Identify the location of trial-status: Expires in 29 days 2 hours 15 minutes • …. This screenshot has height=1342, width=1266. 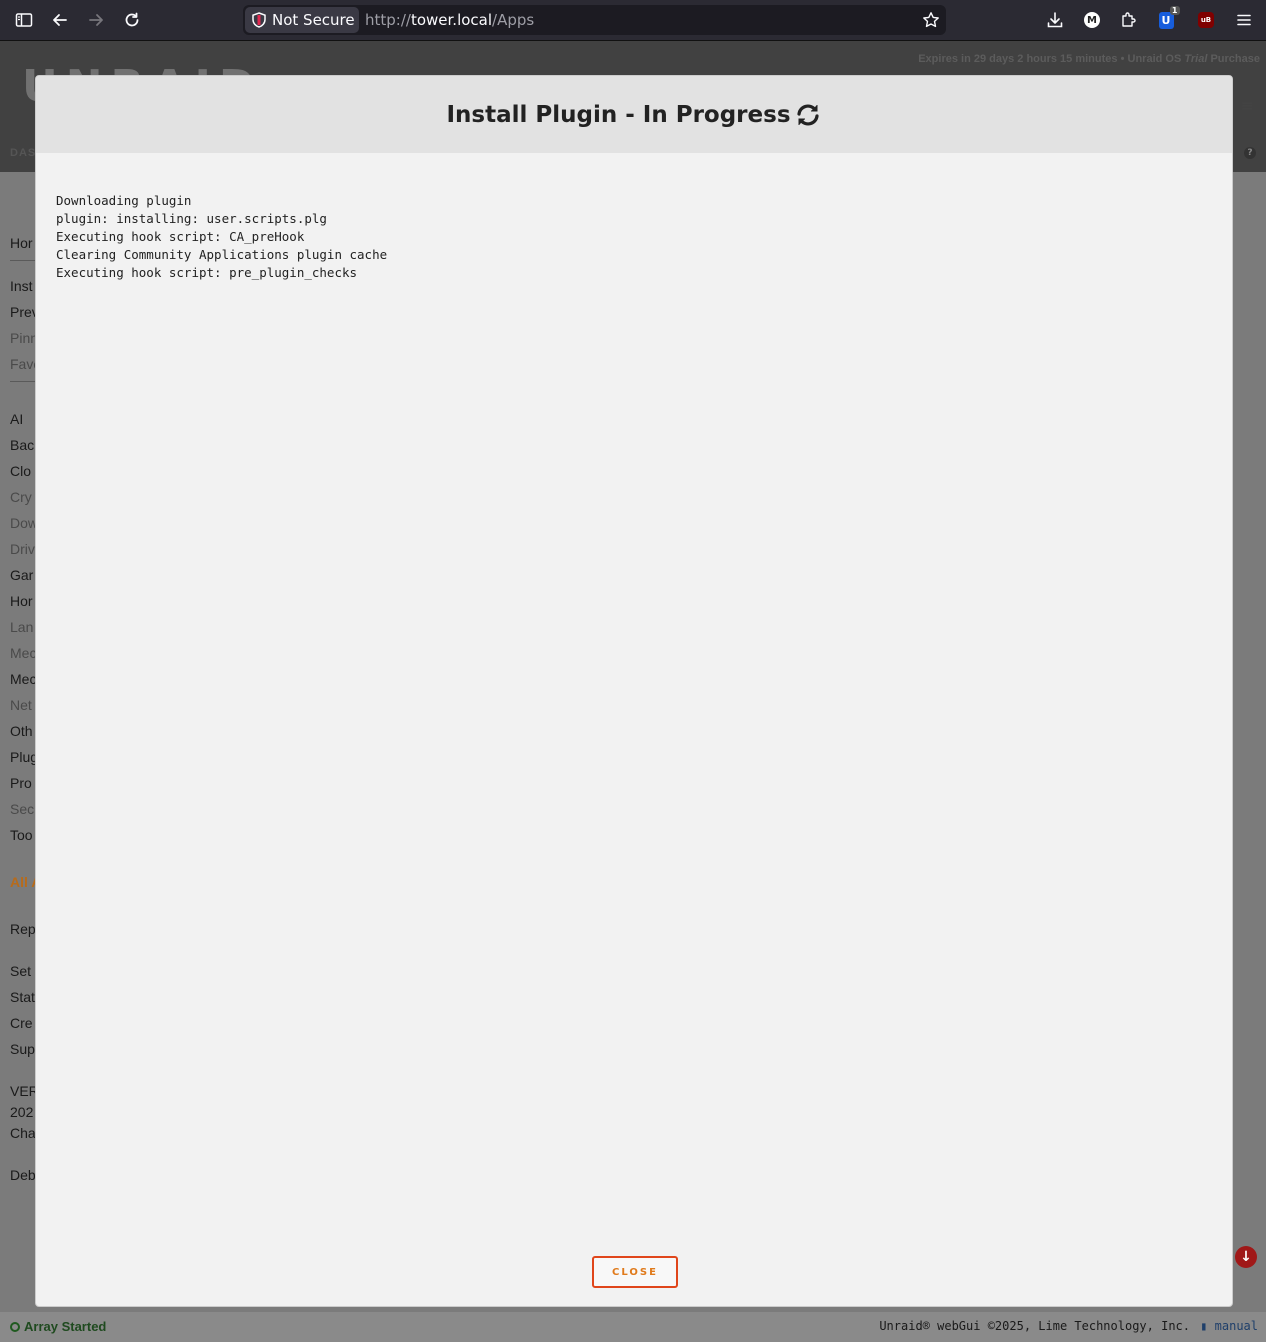
(1089, 59).